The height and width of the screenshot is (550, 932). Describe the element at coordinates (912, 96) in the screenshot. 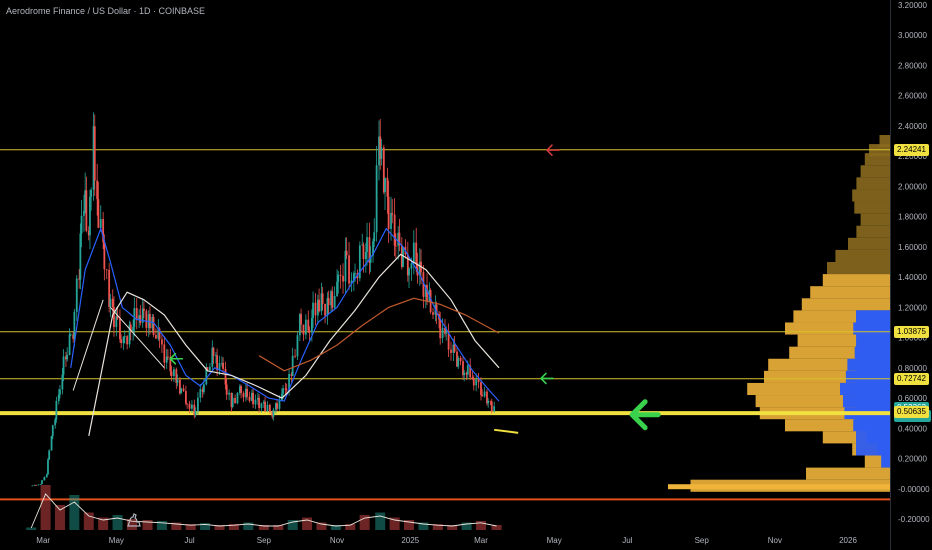

I see `y-tick-label: 2.60000` at that location.